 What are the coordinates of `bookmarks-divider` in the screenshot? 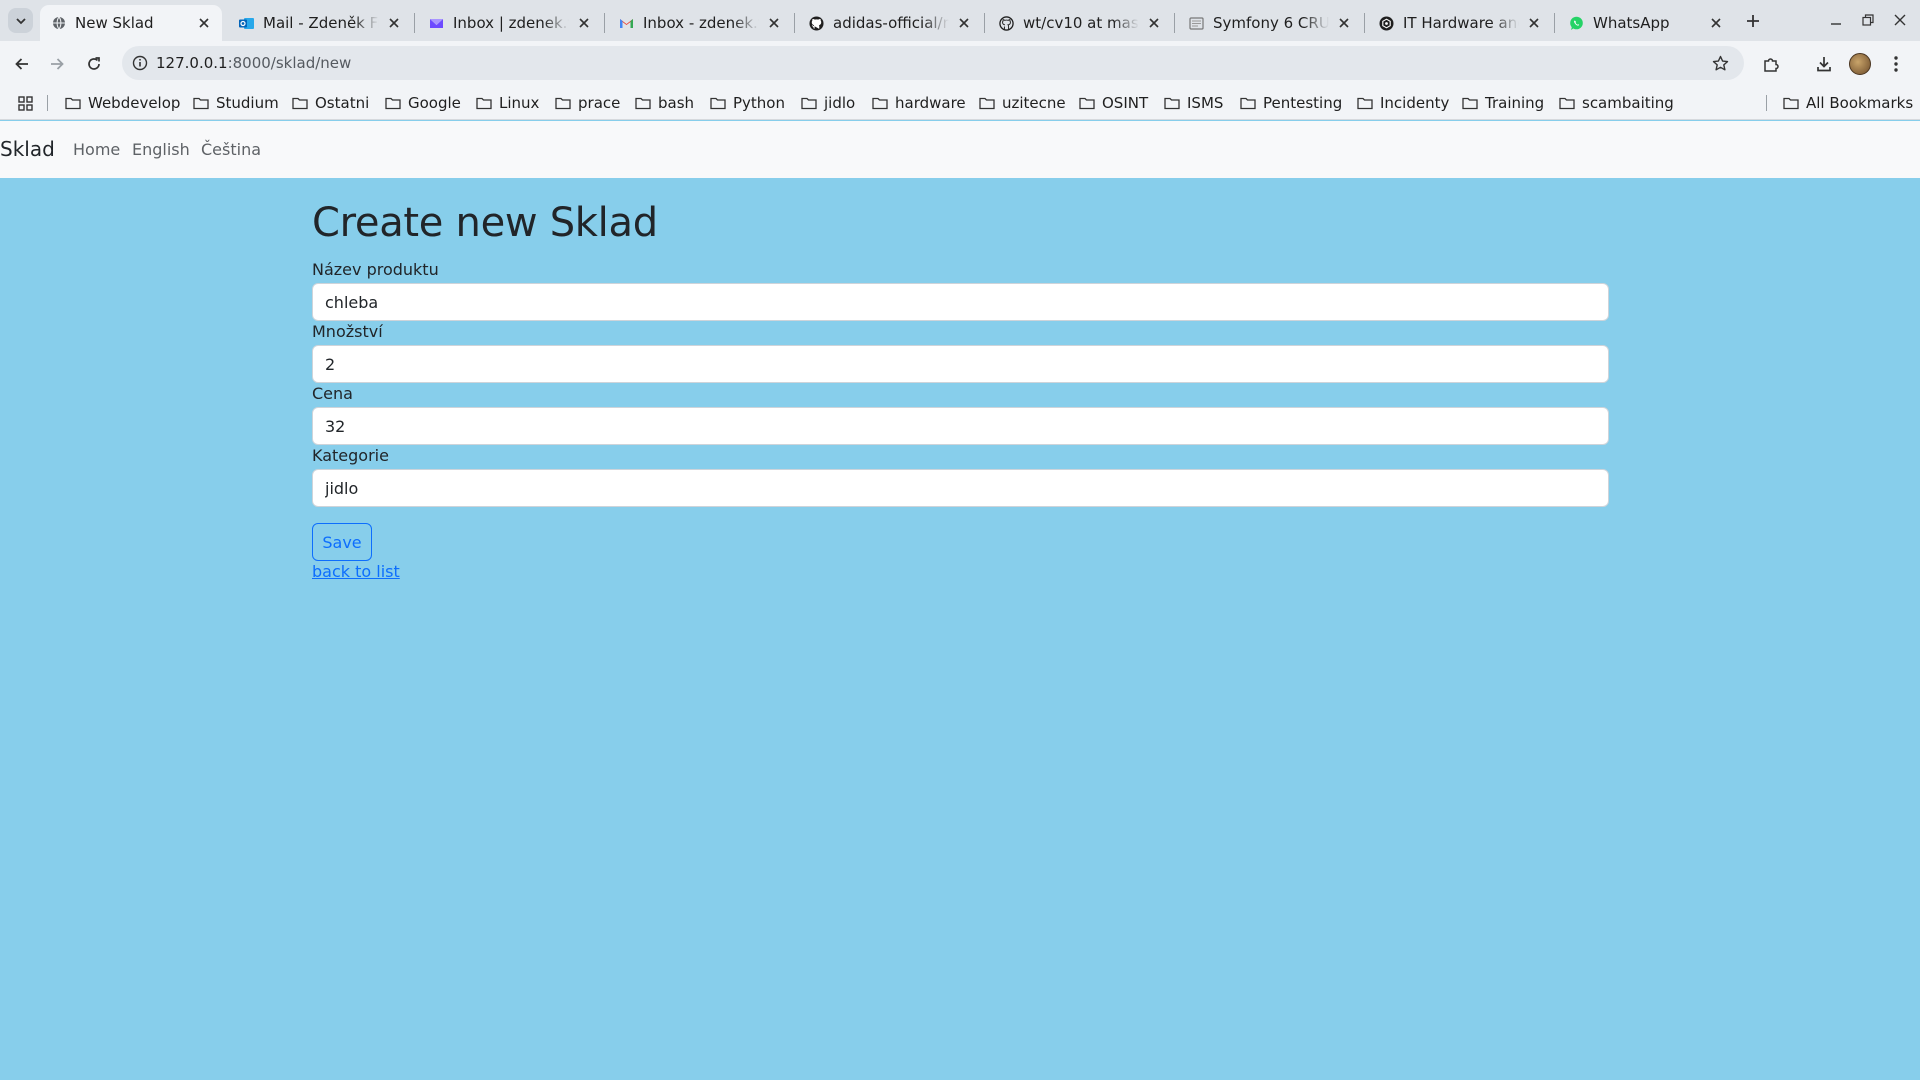 It's located at (1766, 103).